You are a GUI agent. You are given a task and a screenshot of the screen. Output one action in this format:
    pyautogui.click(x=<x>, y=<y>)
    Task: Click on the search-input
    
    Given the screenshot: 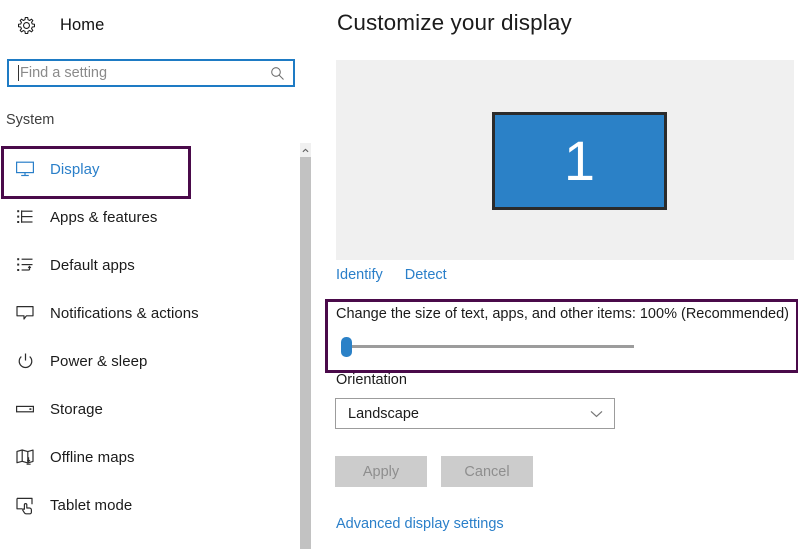 What is the action you would take?
    pyautogui.click(x=141, y=73)
    